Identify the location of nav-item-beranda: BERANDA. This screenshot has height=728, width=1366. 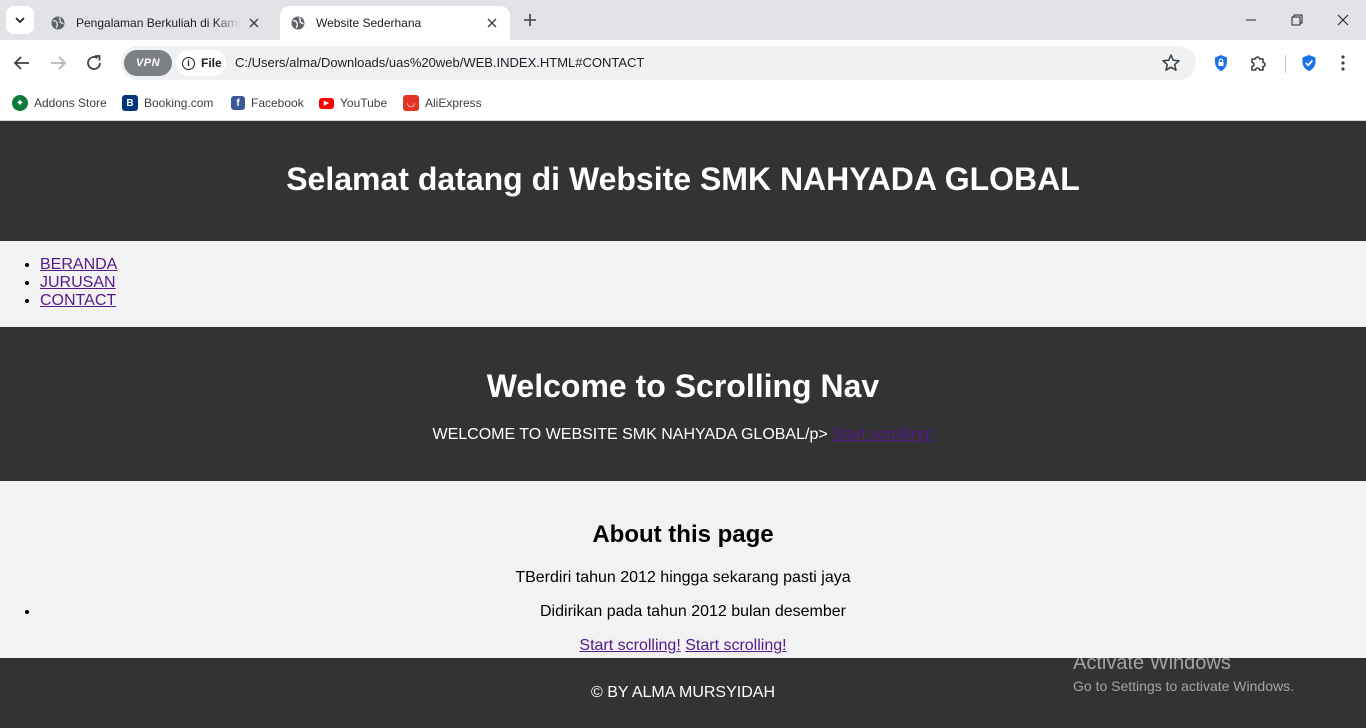
(78, 265).